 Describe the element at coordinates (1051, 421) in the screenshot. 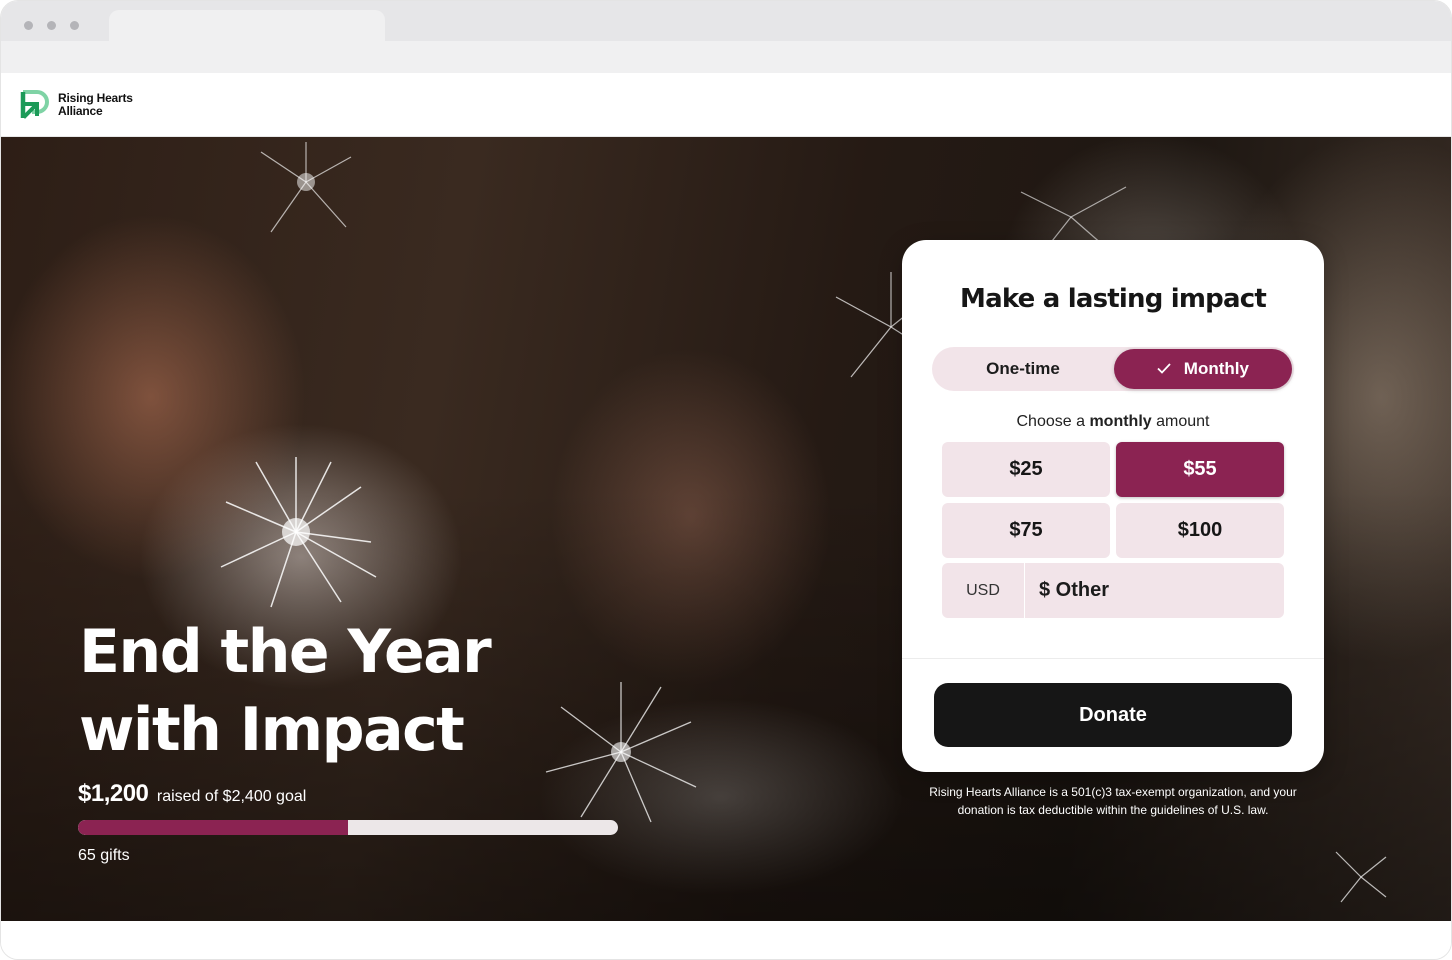

I see `amount-caption-prefix: Choose a` at that location.